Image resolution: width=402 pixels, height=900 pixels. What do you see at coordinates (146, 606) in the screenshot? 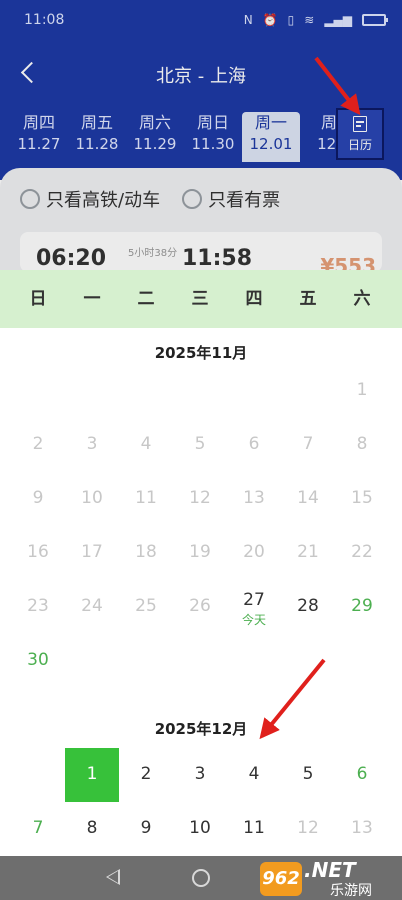
I see `day-number: 25` at bounding box center [146, 606].